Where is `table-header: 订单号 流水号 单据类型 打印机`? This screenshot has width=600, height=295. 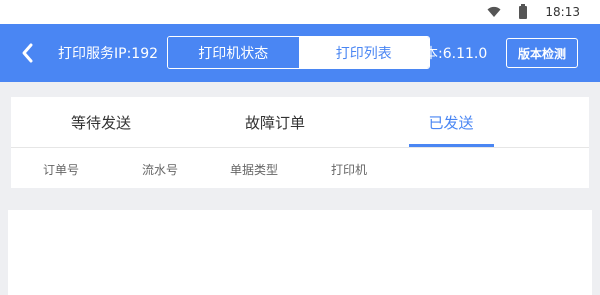
table-header: 订单号 流水号 单据类型 打印机 is located at coordinates (300, 168).